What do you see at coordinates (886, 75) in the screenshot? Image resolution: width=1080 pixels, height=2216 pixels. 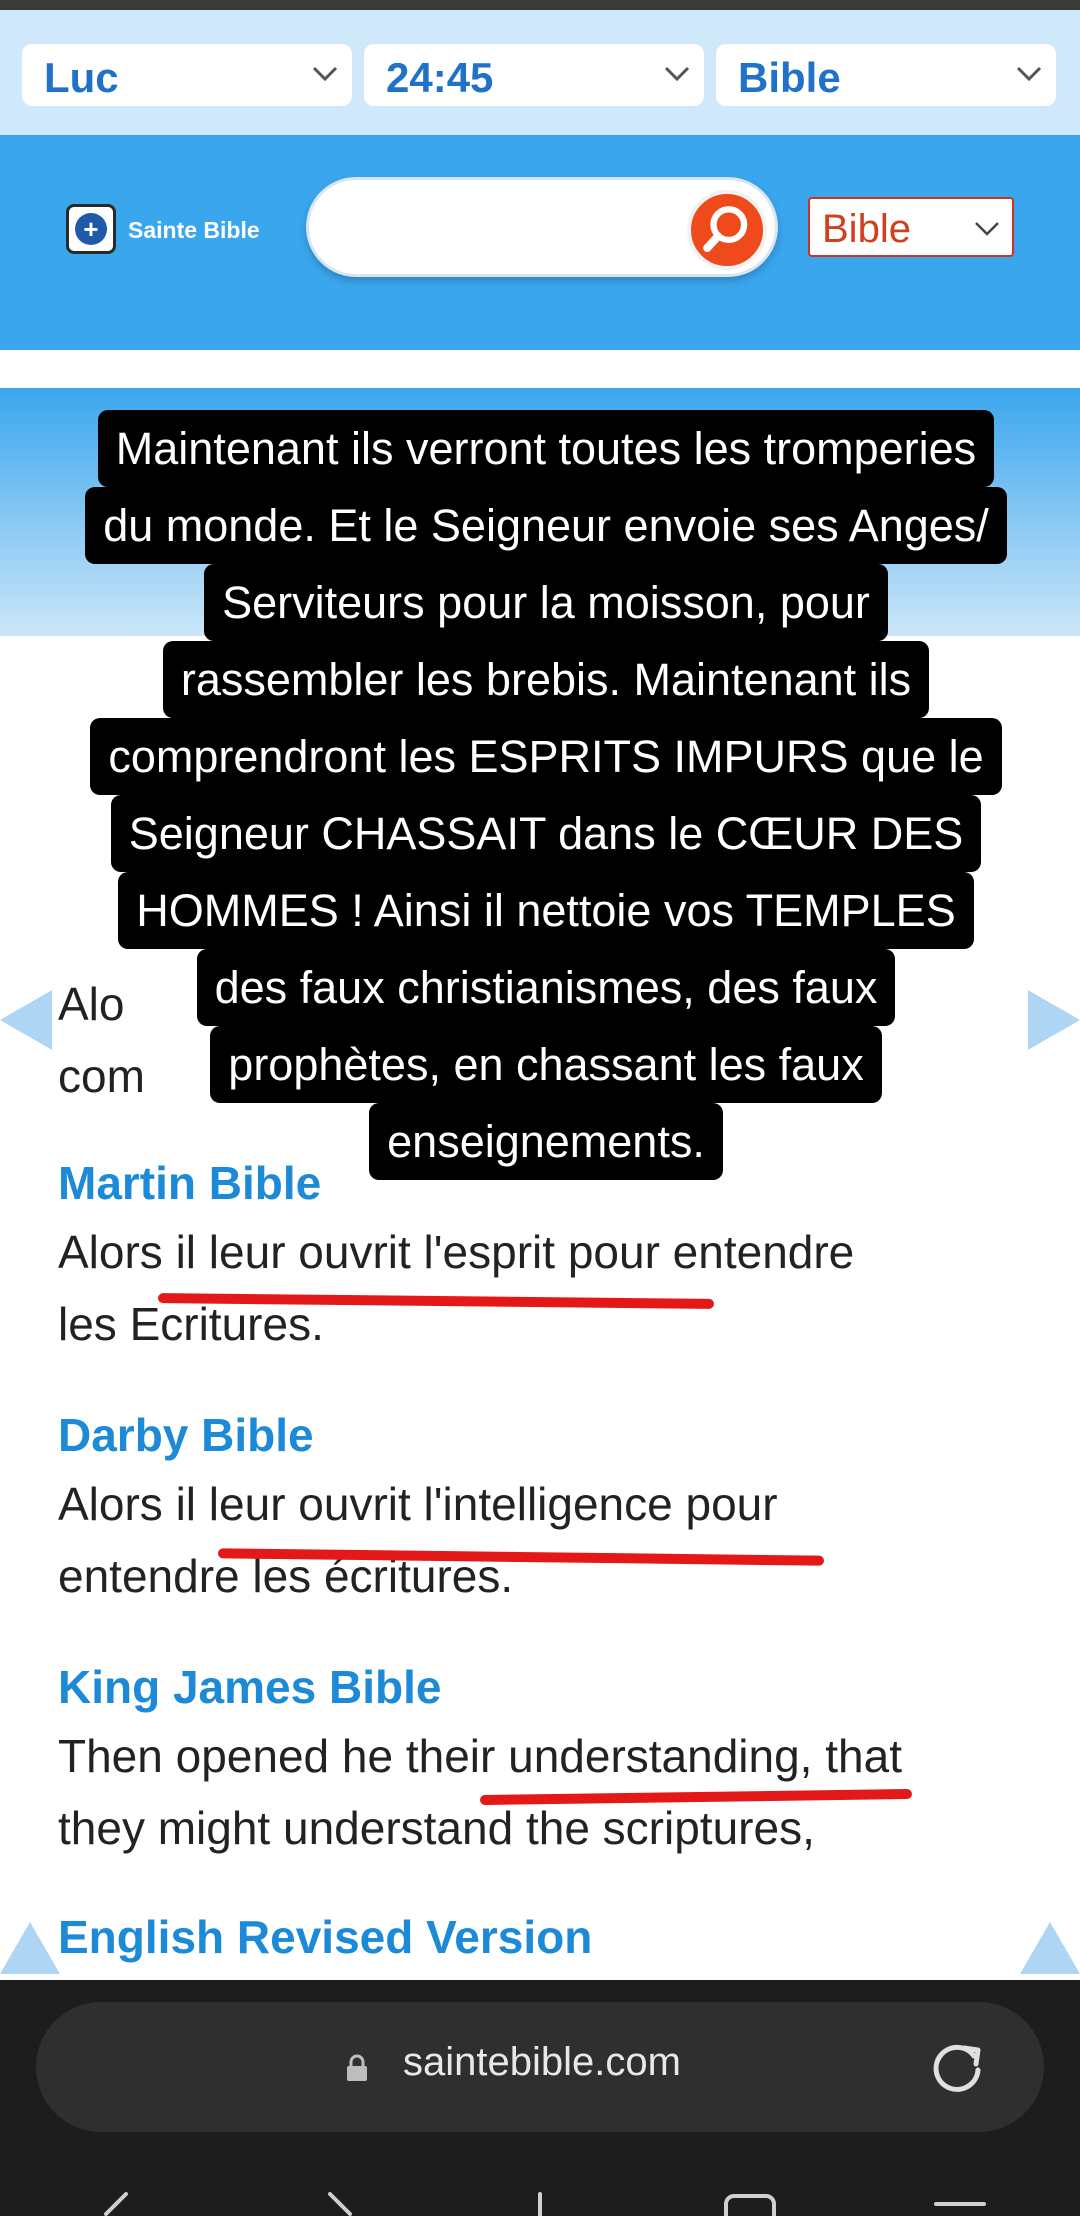 I see `source-select: Bible` at bounding box center [886, 75].